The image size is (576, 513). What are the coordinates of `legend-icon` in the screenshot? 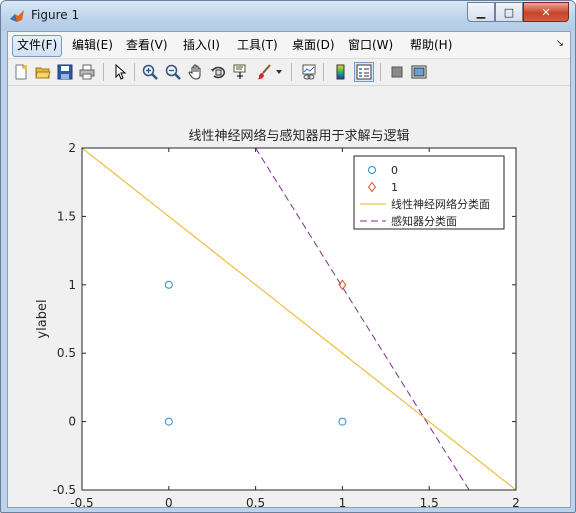 It's located at (364, 72).